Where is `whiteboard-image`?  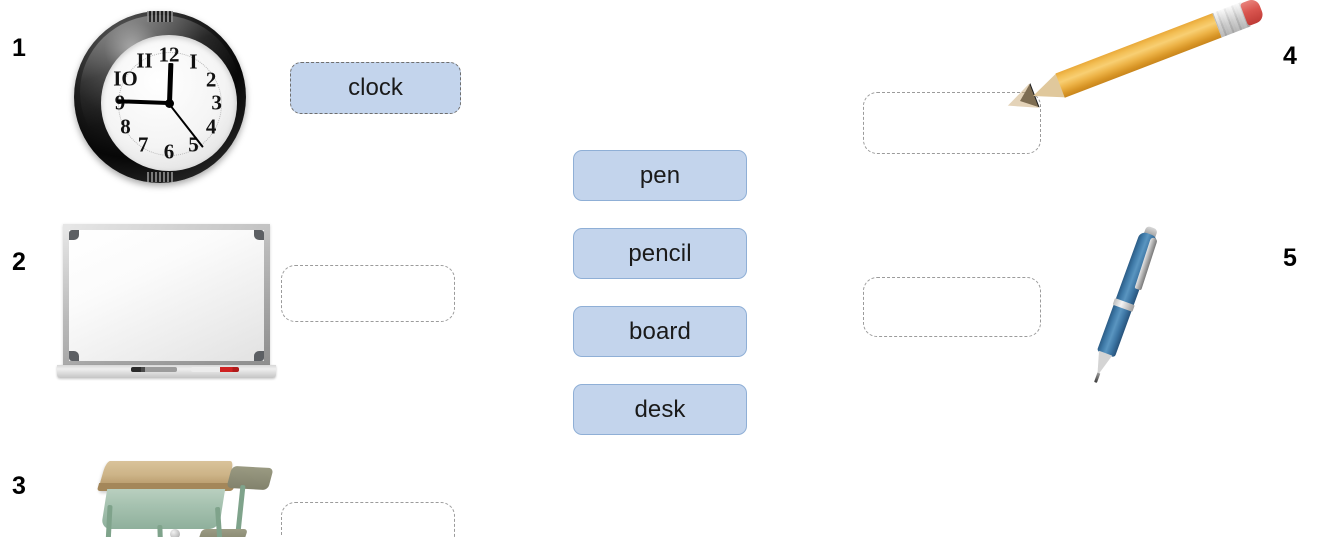
whiteboard-image is located at coordinates (166, 304).